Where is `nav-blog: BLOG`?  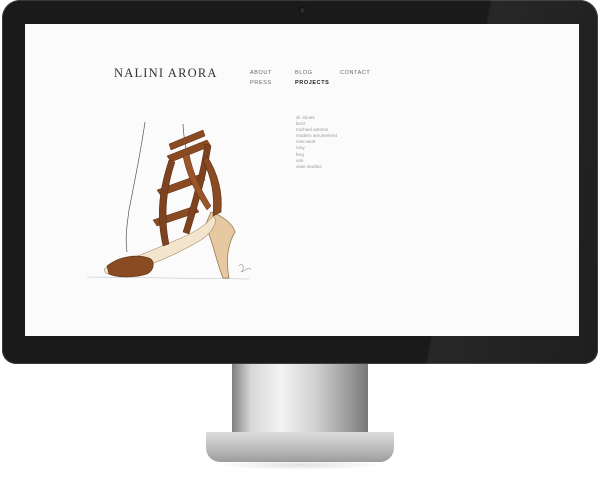
nav-blog: BLOG is located at coordinates (304, 73).